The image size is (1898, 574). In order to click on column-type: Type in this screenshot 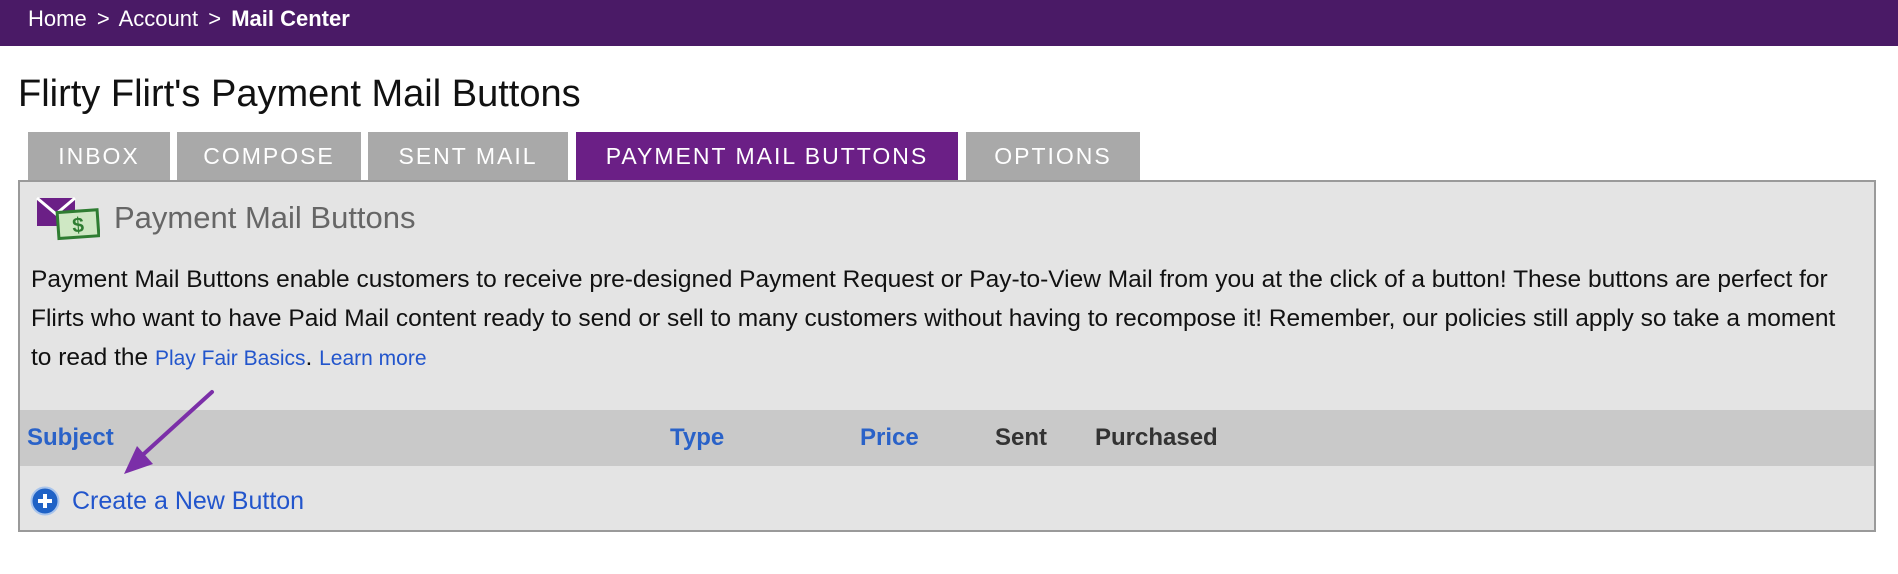, I will do `click(697, 438)`.